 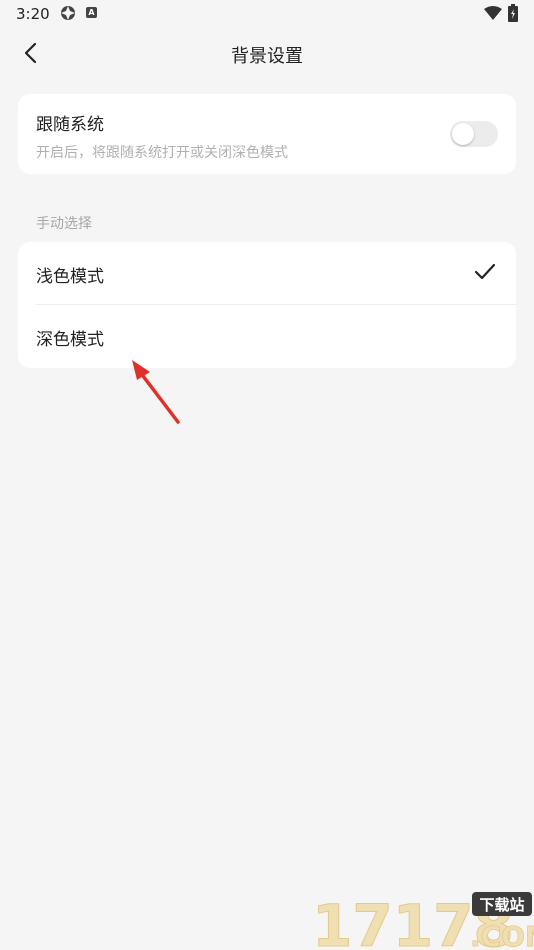 I want to click on check-icon, so click(x=485, y=271).